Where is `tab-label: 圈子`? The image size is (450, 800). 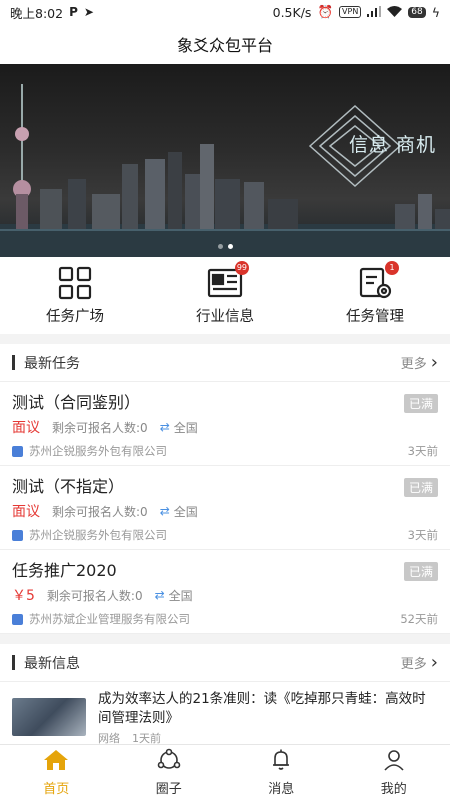
tab-label: 圈子 is located at coordinates (168, 789).